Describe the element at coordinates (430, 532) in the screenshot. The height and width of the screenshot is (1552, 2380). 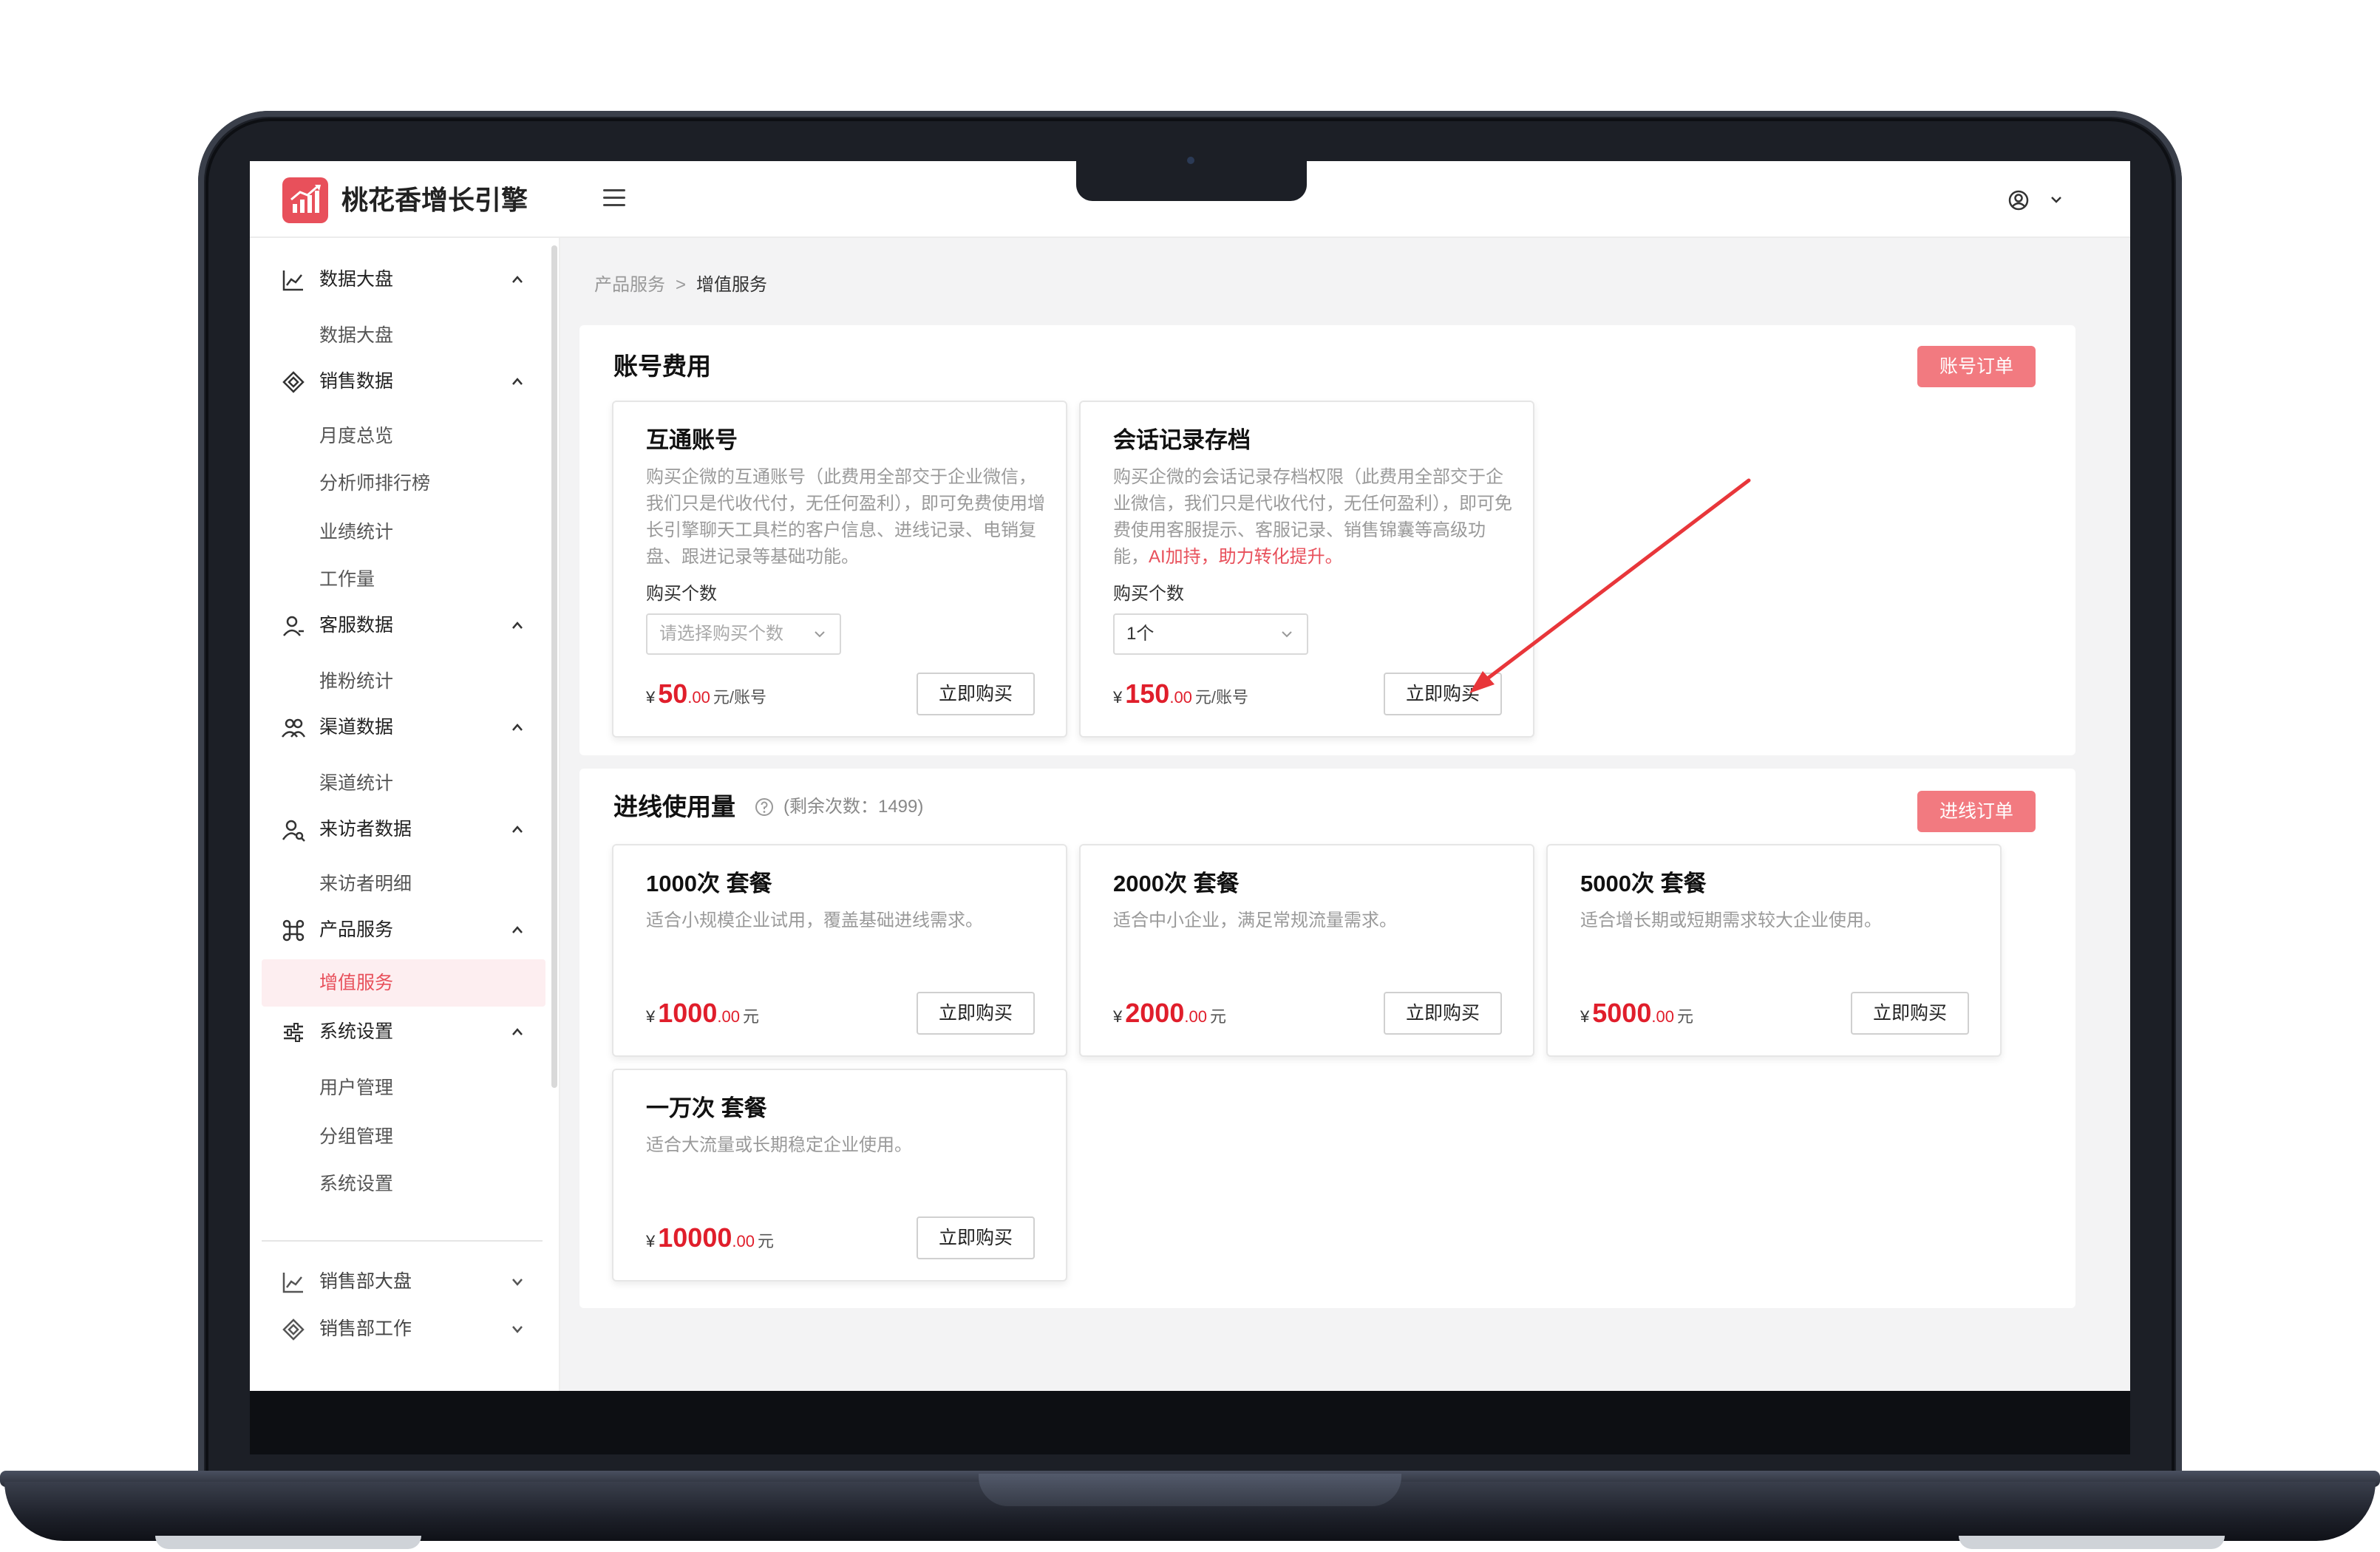
I see `sidebar-item-performance: 业绩统计` at that location.